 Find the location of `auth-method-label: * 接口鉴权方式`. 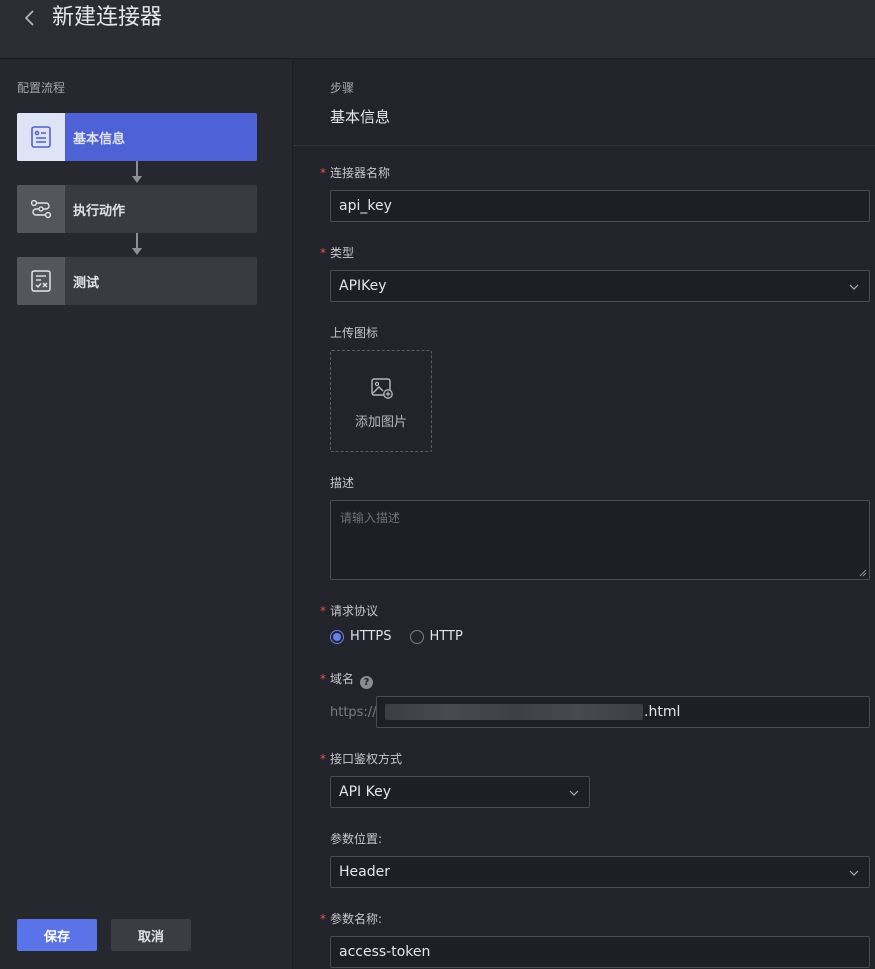

auth-method-label: * 接口鉴权方式 is located at coordinates (361, 759).